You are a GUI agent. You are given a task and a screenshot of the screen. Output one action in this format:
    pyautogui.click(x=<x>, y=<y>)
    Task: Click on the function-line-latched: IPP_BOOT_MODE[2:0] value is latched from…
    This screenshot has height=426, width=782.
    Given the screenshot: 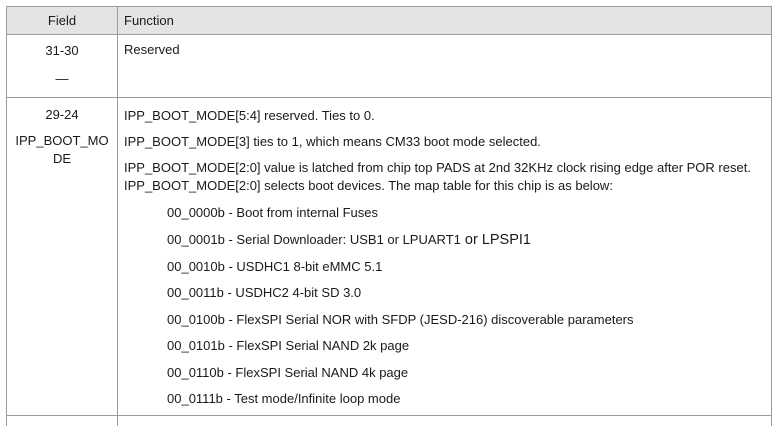 What is the action you would take?
    pyautogui.click(x=437, y=176)
    